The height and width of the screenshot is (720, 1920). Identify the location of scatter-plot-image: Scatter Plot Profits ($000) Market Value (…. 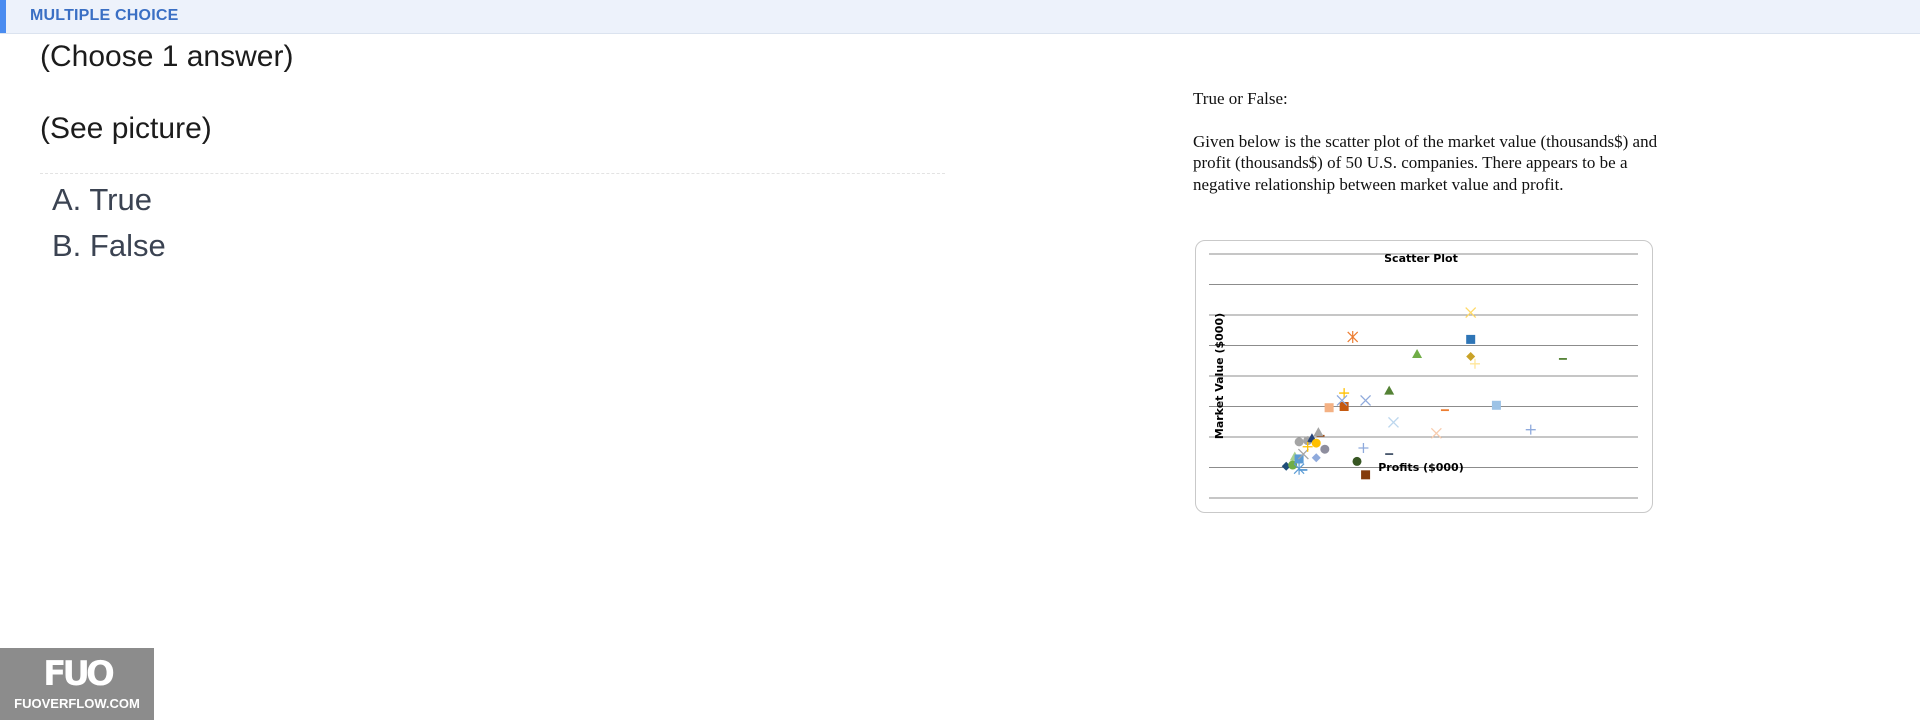
(1424, 376).